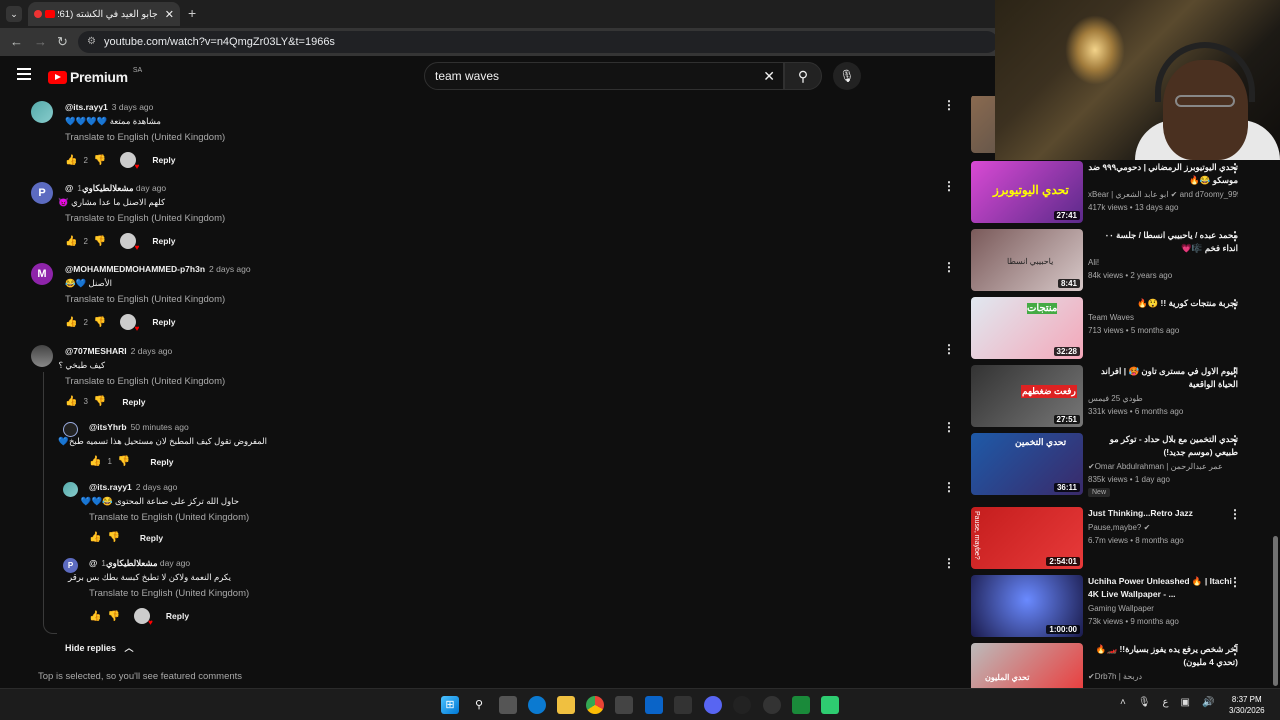  I want to click on video-channel: طودي 25 فيمس, so click(1163, 398).